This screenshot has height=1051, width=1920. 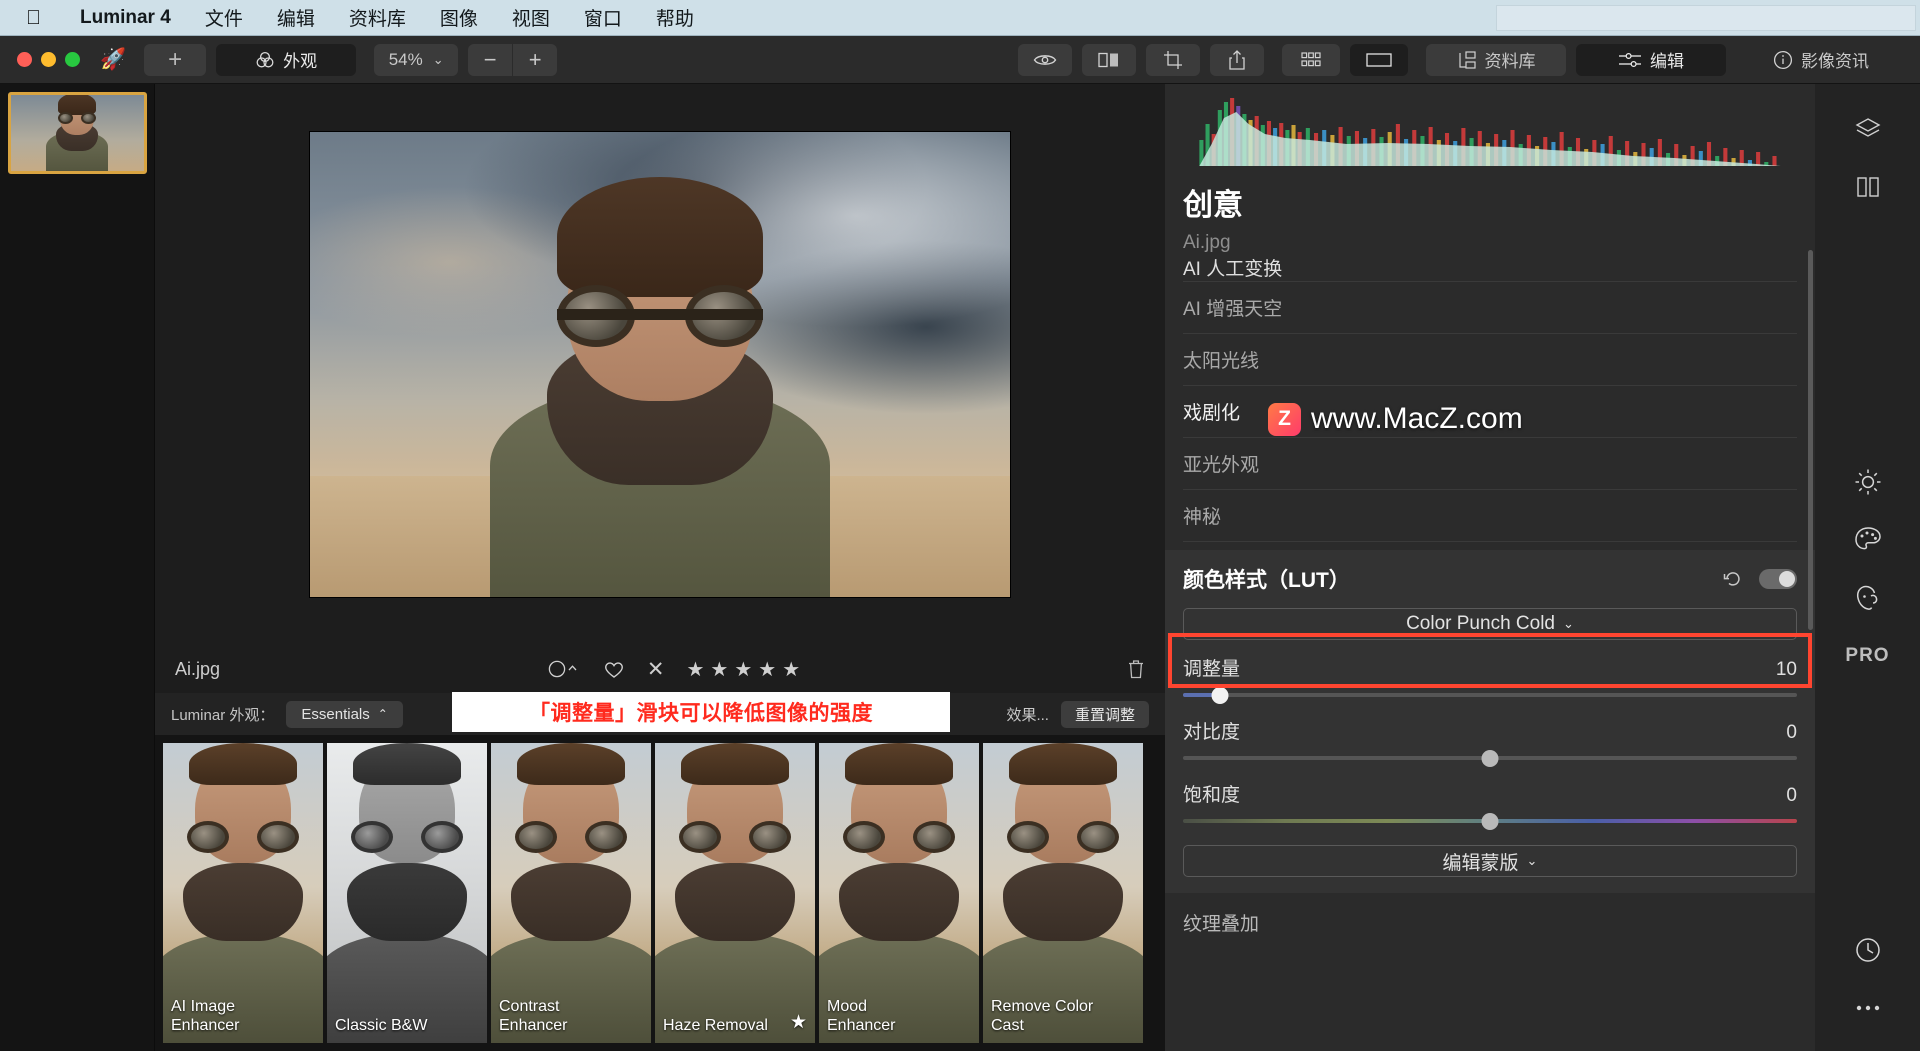 I want to click on menu-item-window: 窗口, so click(x=603, y=18).